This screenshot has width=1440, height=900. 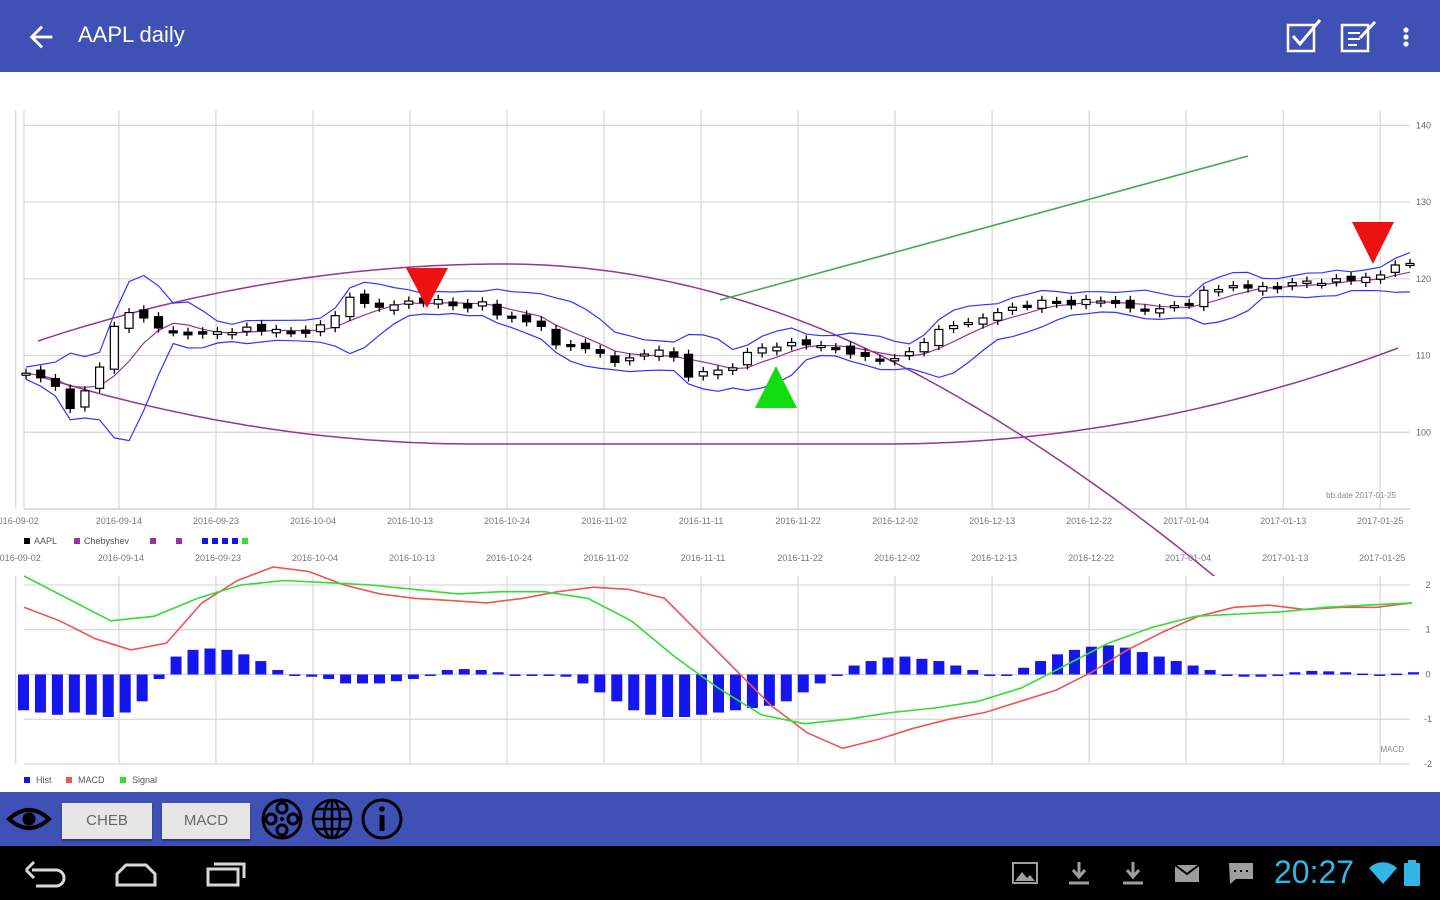 What do you see at coordinates (226, 873) in the screenshot?
I see `recent-apps-nav-icon` at bounding box center [226, 873].